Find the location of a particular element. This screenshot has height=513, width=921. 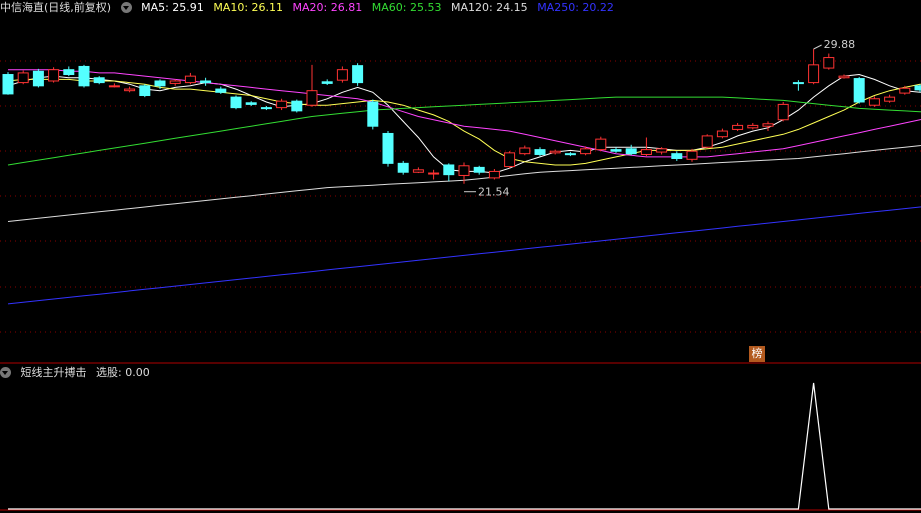

price-annotations: 29.88 21.54 is located at coordinates (659, 118).